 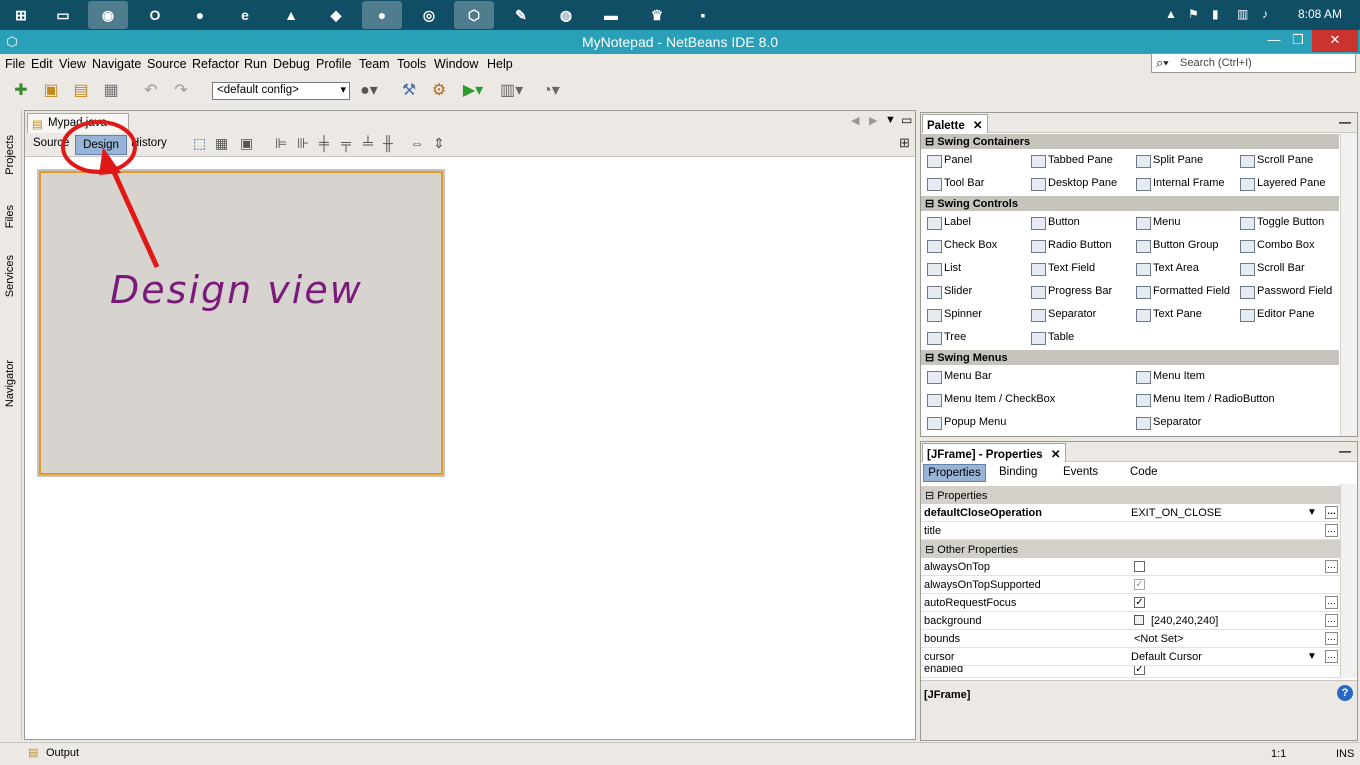 What do you see at coordinates (108, 15) in the screenshot?
I see `chrome-icon: ◉` at bounding box center [108, 15].